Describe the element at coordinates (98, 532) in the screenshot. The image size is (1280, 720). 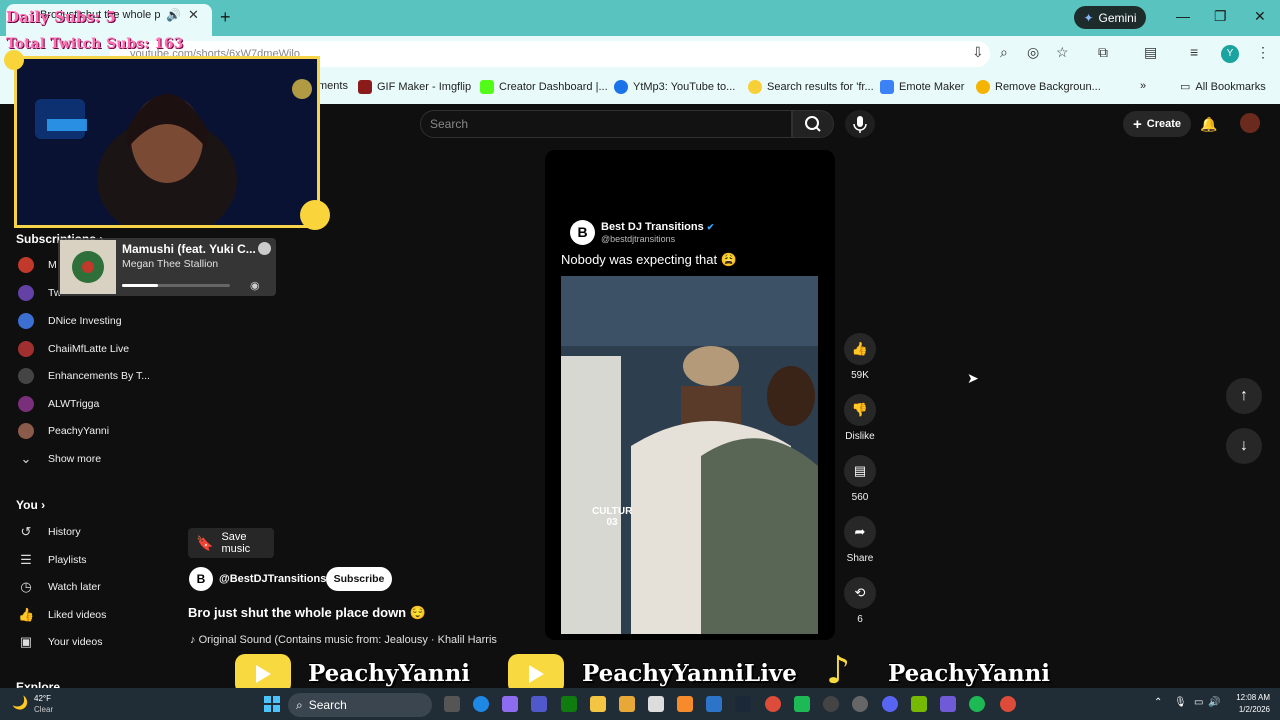
I see `sidebar-item-history: ↺ History` at that location.